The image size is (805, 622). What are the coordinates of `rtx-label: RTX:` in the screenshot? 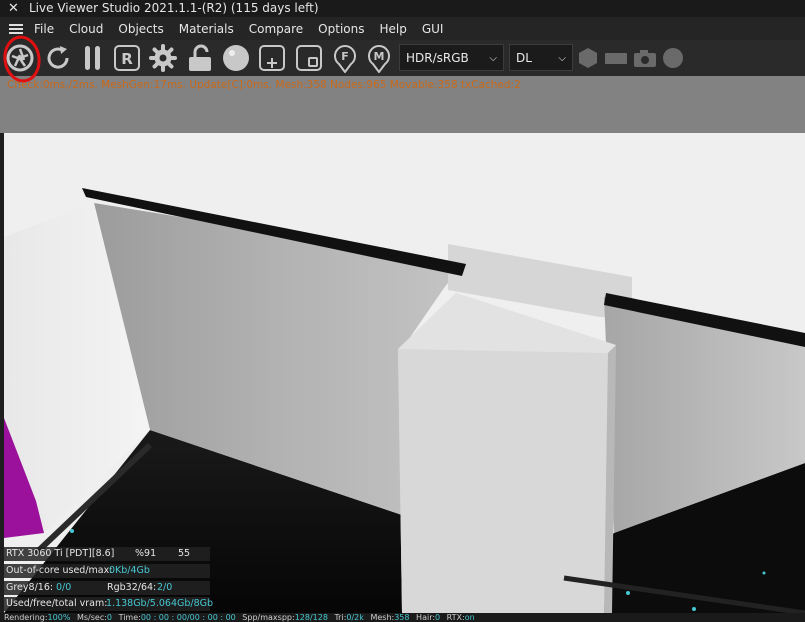 It's located at (455, 617).